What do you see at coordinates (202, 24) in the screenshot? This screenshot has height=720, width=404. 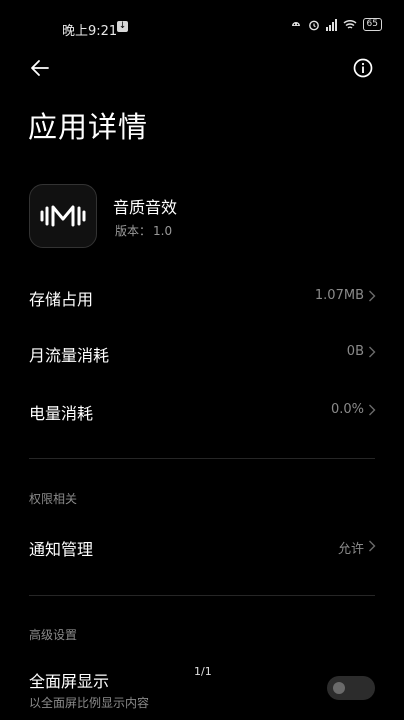 I see `status-bar: 晚上9:21 ↓ 65` at bounding box center [202, 24].